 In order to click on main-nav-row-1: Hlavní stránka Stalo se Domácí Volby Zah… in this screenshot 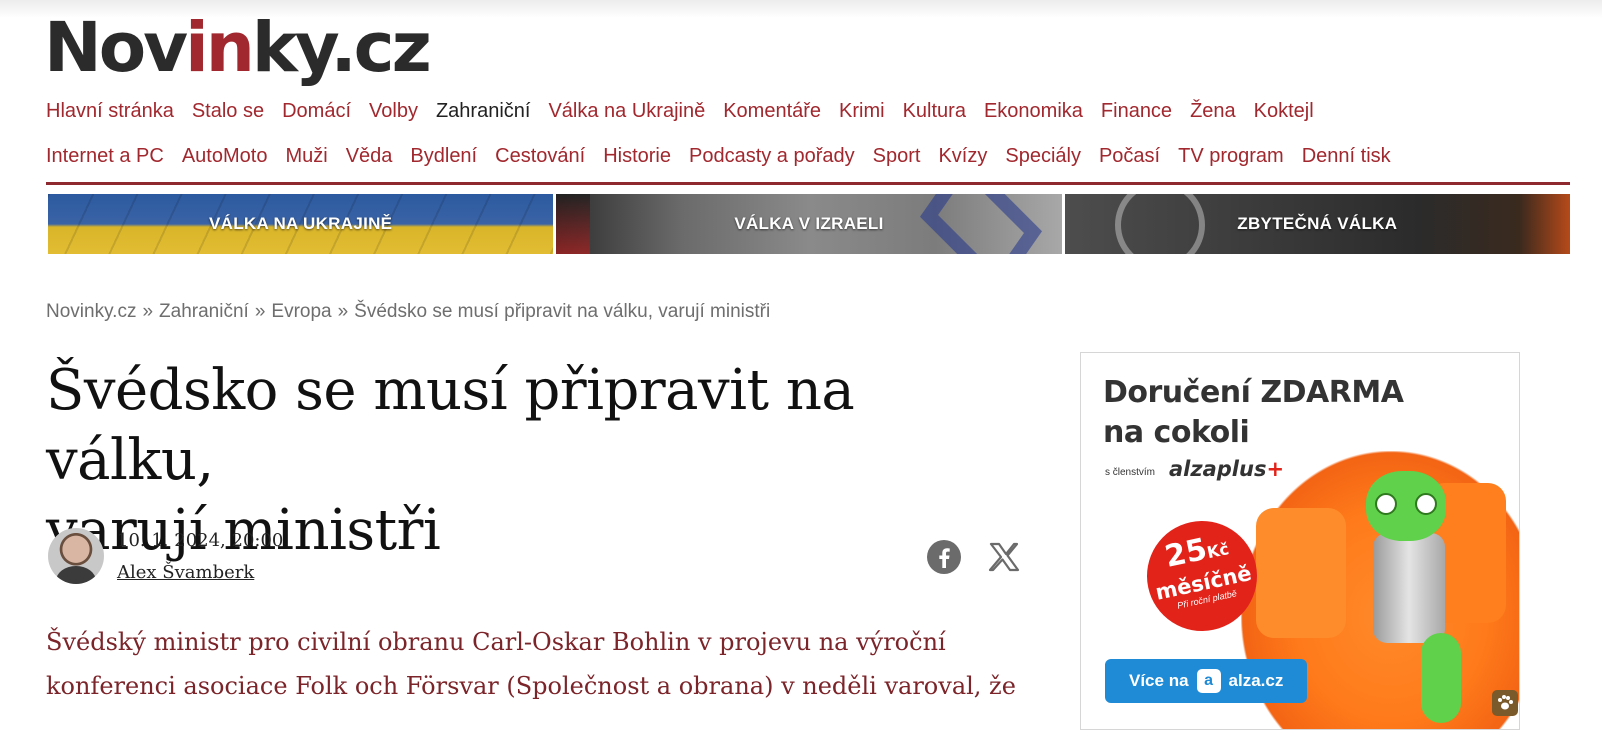, I will do `click(808, 111)`.